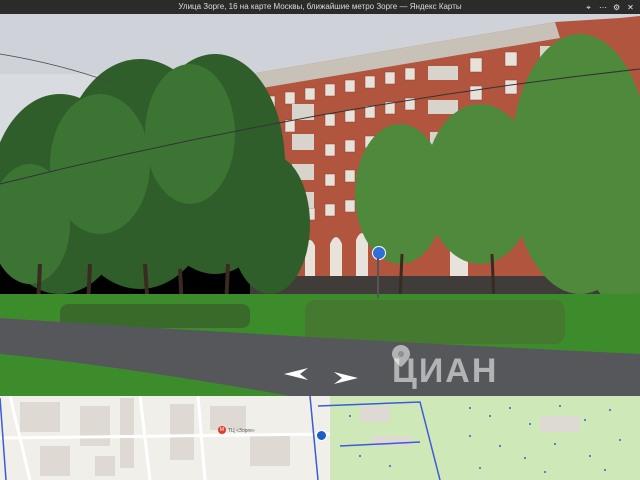 The image size is (640, 480). I want to click on right-arrow-icon, so click(346, 378).